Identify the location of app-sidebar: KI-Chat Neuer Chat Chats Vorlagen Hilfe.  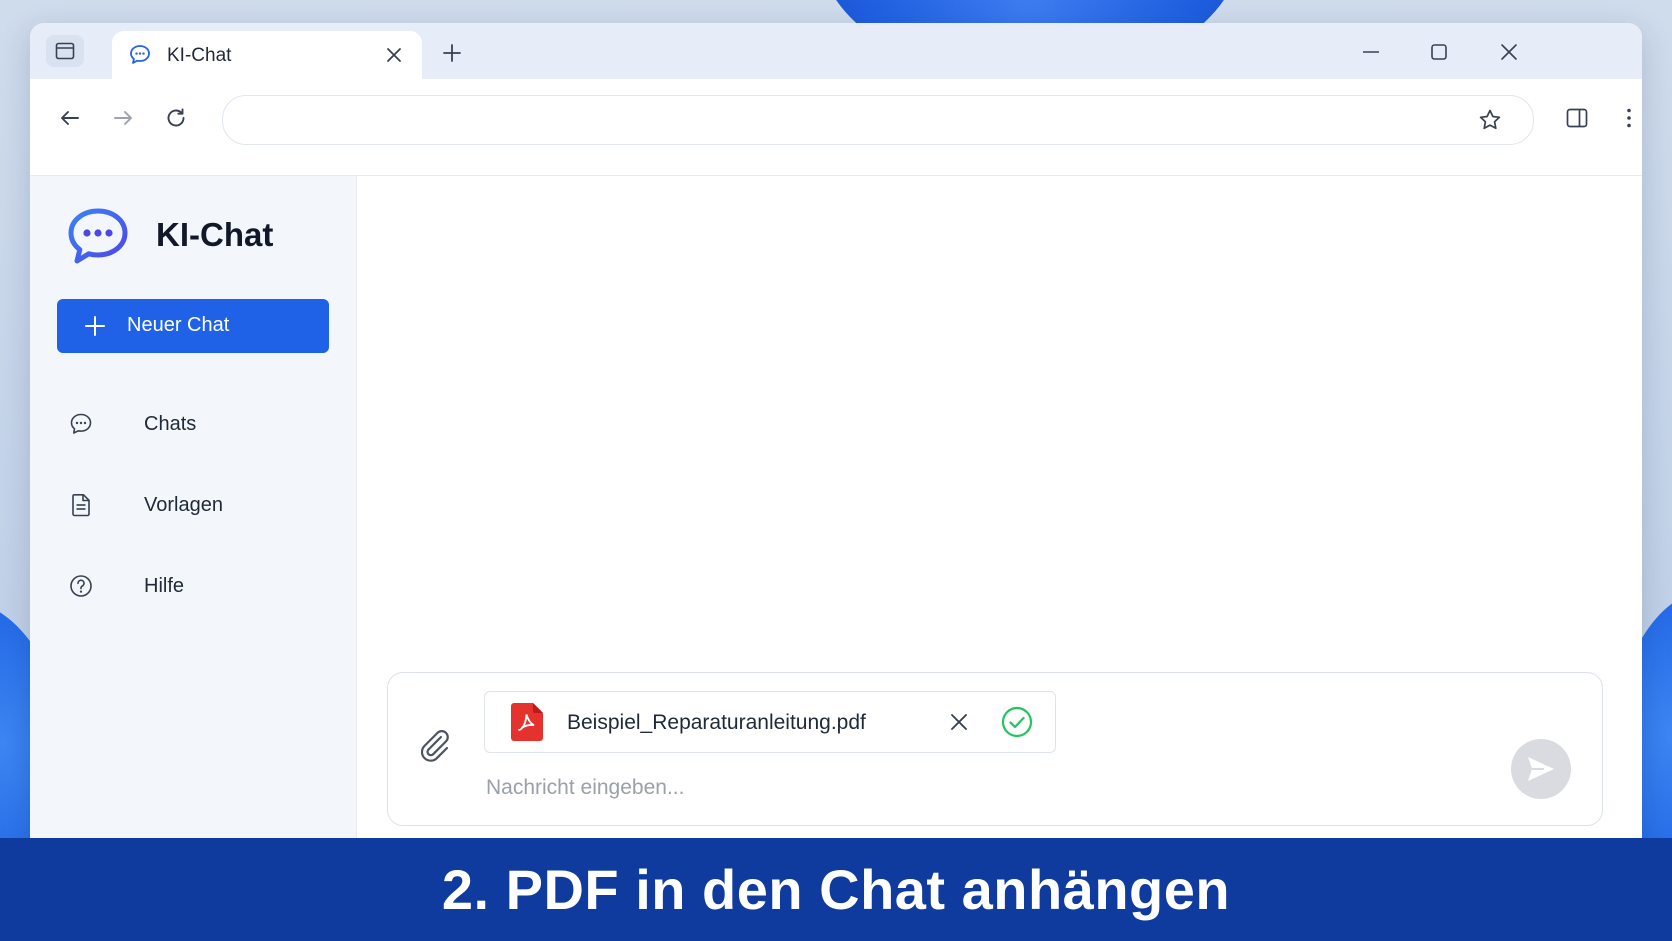
(193, 514).